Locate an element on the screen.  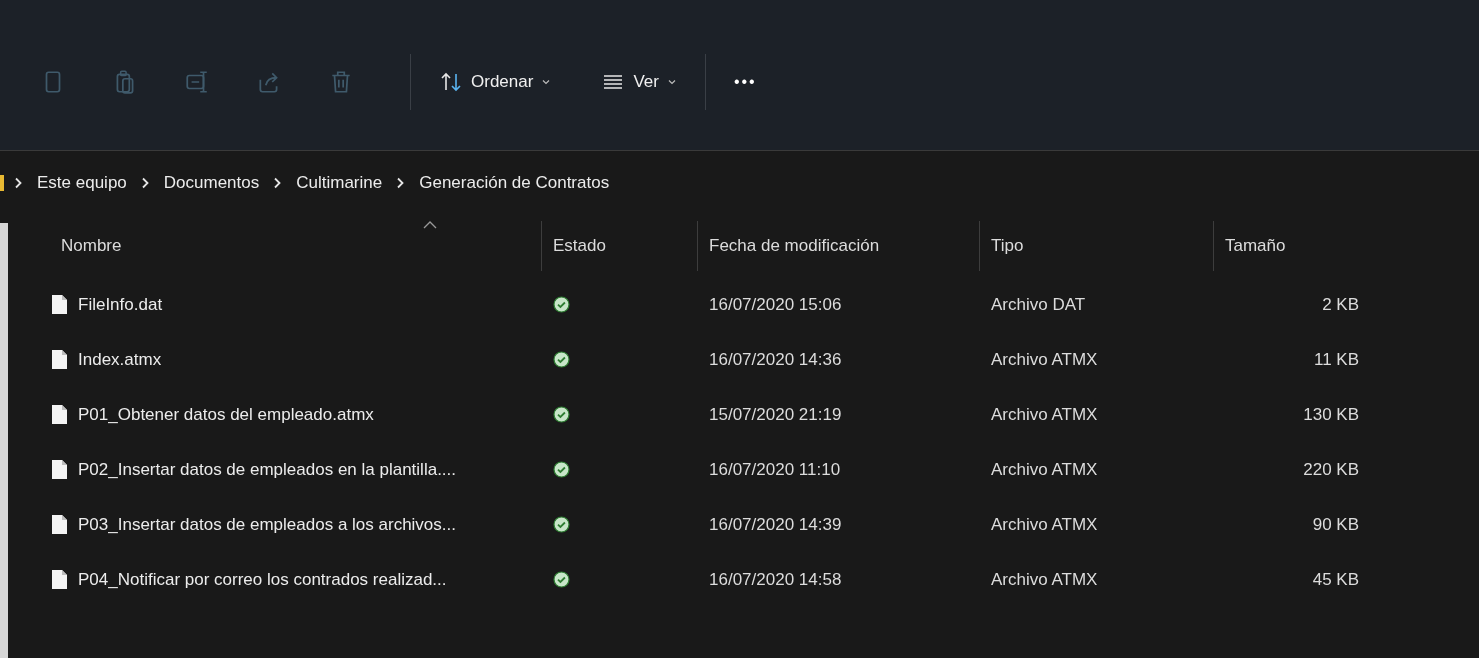
size-cell: 90 KB is located at coordinates (1335, 524).